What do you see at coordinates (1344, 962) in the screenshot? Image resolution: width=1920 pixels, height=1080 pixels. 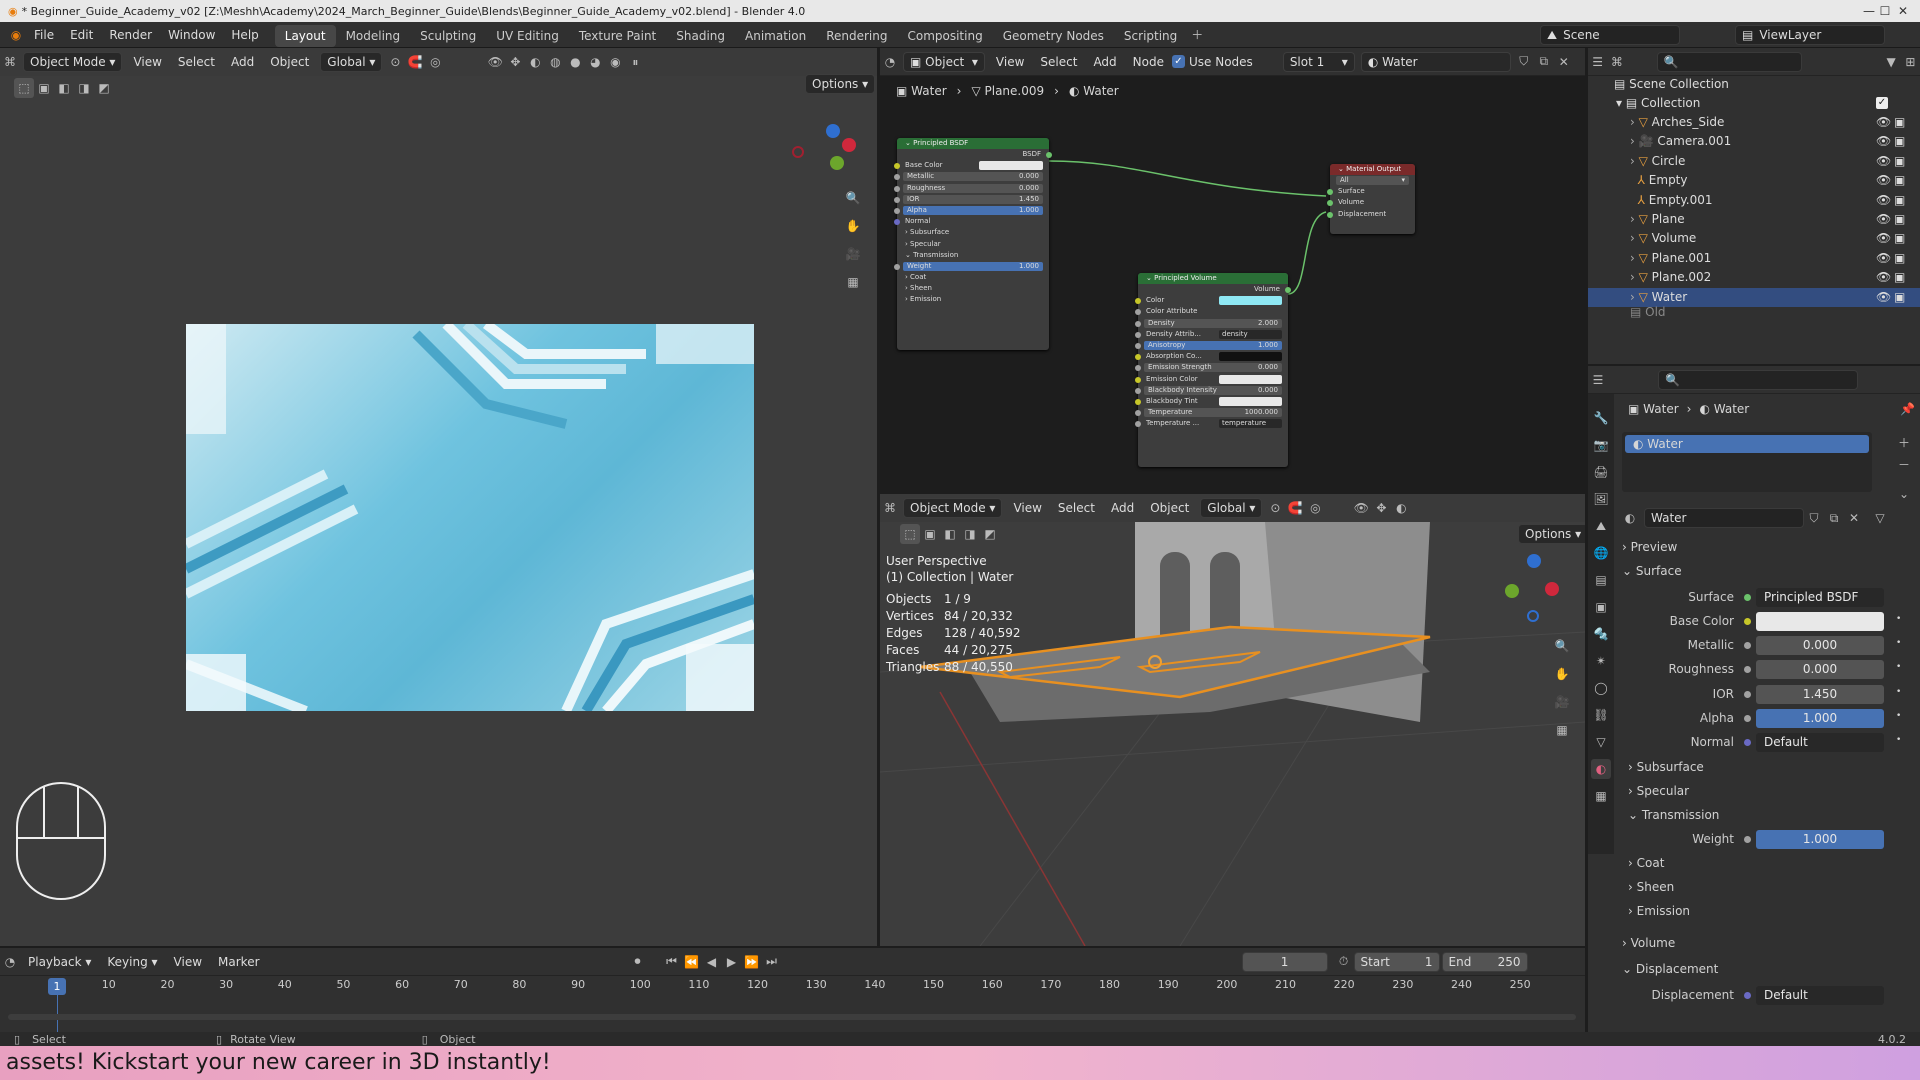 I see `stopwatch-icon: ⏱` at bounding box center [1344, 962].